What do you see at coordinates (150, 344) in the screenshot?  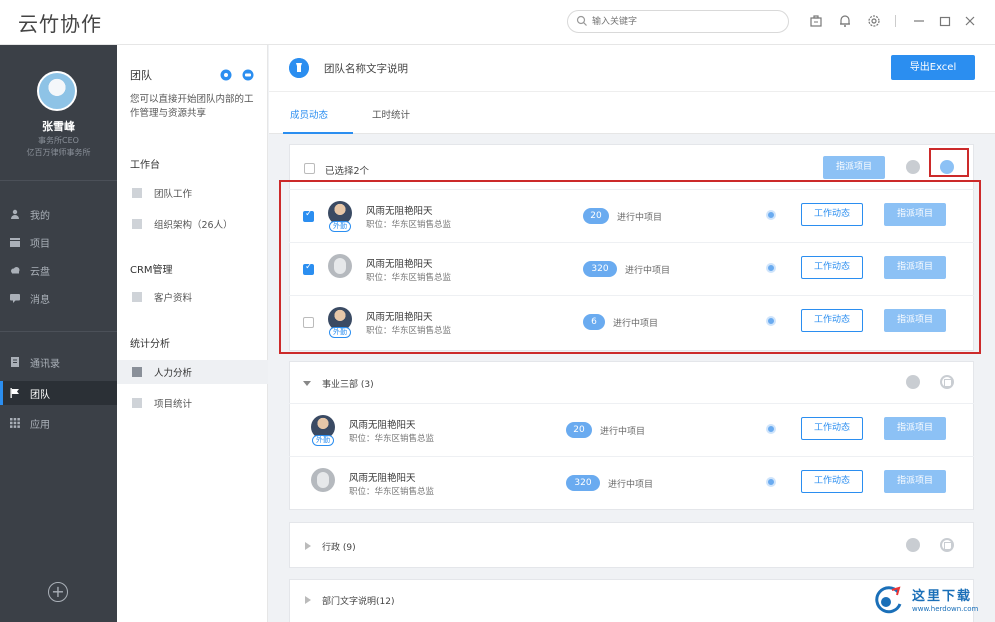 I see `section-stats: 统计分析` at bounding box center [150, 344].